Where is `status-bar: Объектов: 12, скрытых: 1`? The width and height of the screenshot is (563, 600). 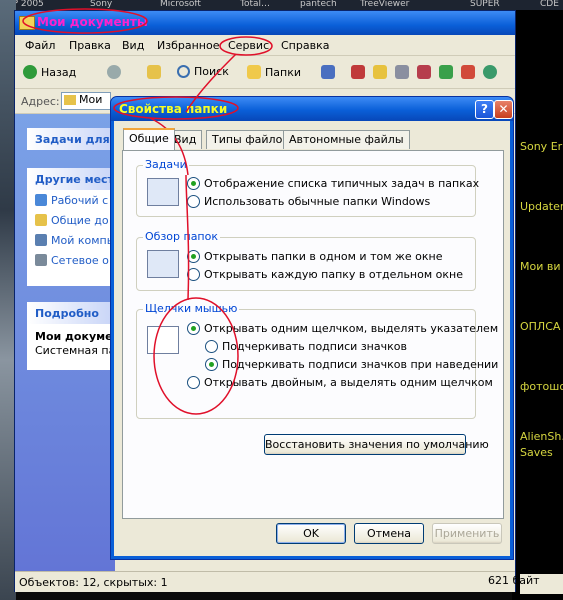
status-bar: Объектов: 12, скрытых: 1 is located at coordinates (265, 581).